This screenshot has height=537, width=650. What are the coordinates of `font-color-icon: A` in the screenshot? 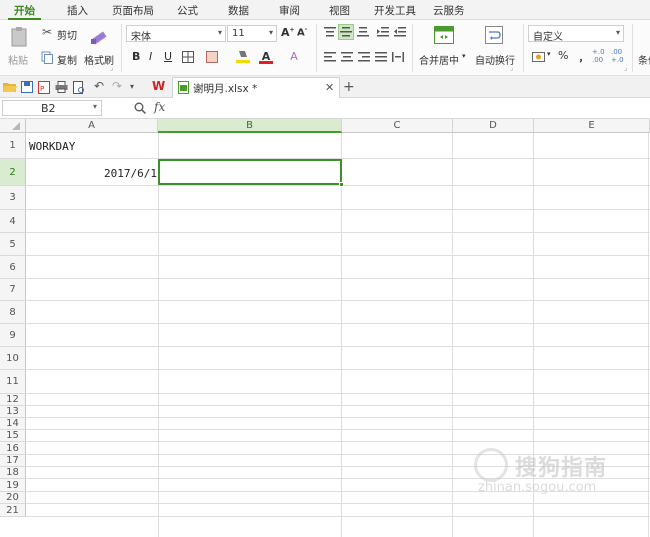 It's located at (266, 56).